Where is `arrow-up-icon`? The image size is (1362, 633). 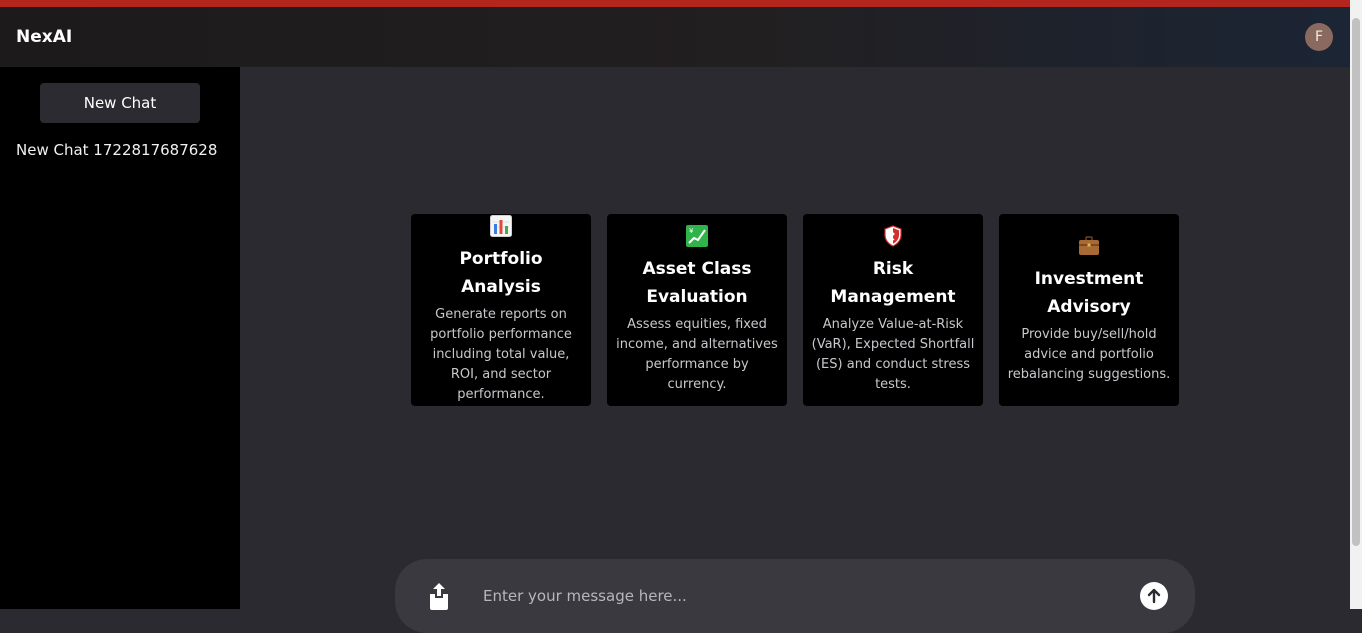
arrow-up-icon is located at coordinates (1154, 596).